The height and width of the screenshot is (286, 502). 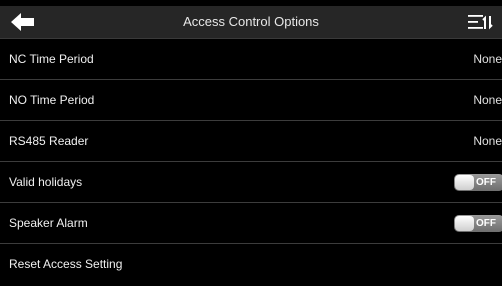 What do you see at coordinates (48, 223) in the screenshot?
I see `row-label: Speaker Alarm` at bounding box center [48, 223].